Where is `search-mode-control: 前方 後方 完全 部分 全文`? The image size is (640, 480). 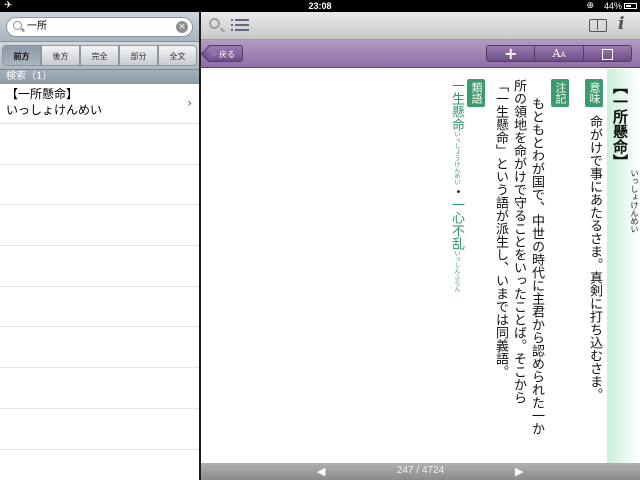 search-mode-control: 前方 後方 完全 部分 全文 is located at coordinates (99, 56).